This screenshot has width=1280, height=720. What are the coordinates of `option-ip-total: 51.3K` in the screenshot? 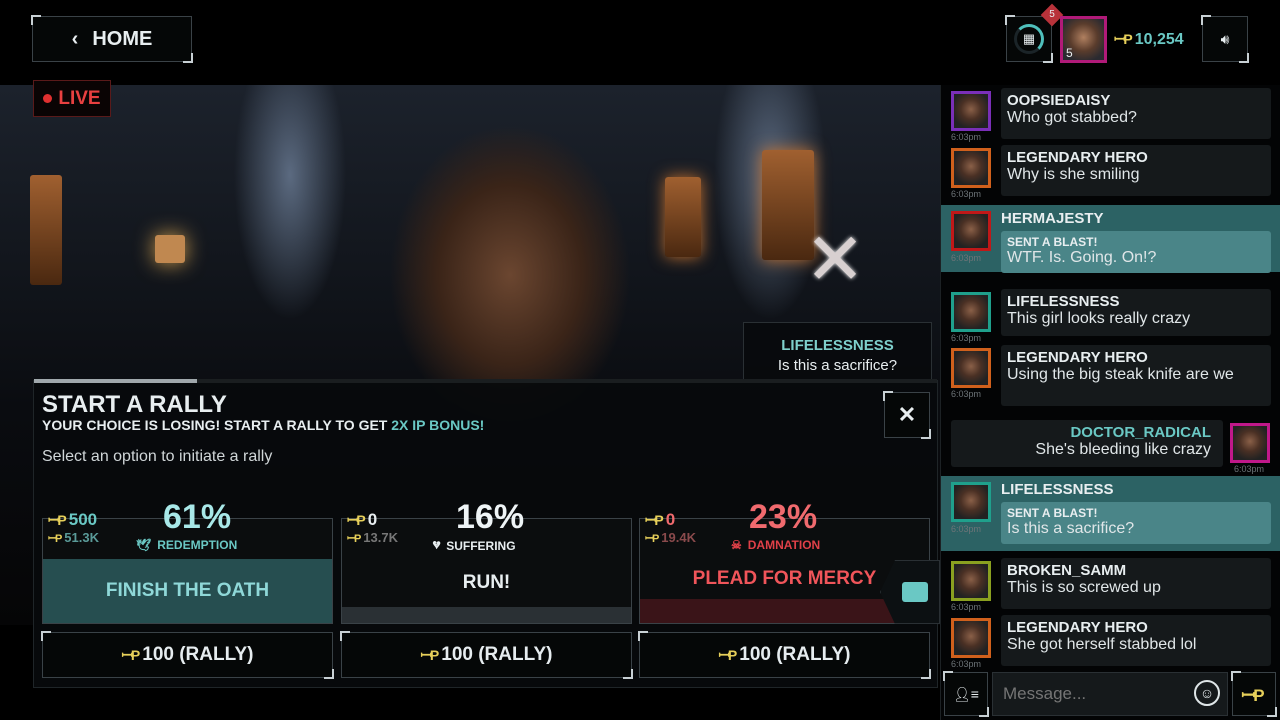 It's located at (81, 537).